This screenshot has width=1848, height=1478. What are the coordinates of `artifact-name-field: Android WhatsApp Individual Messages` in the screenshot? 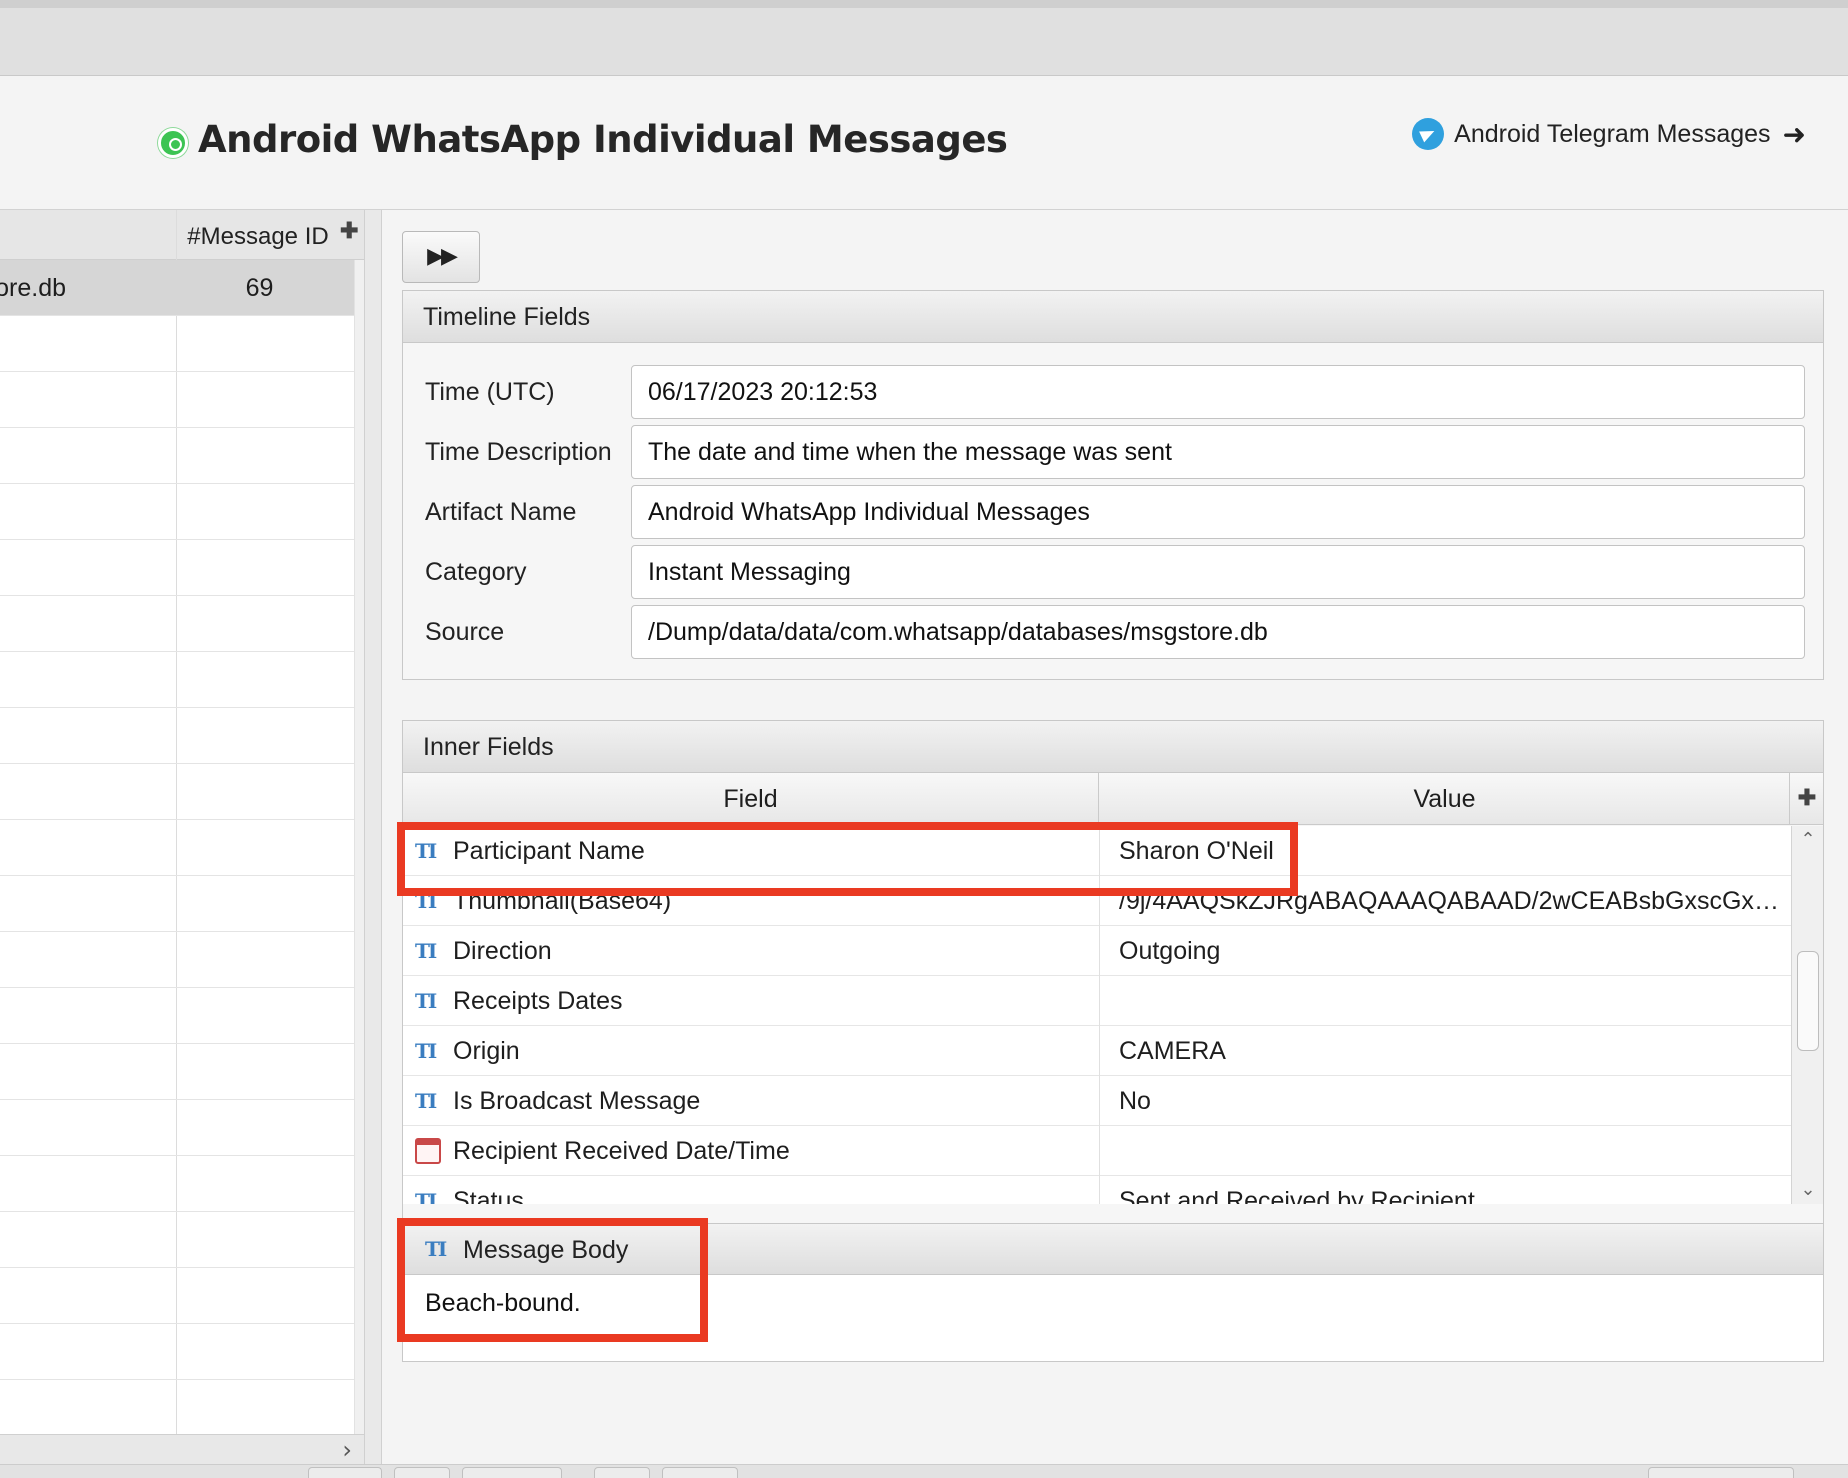 It's located at (1218, 512).